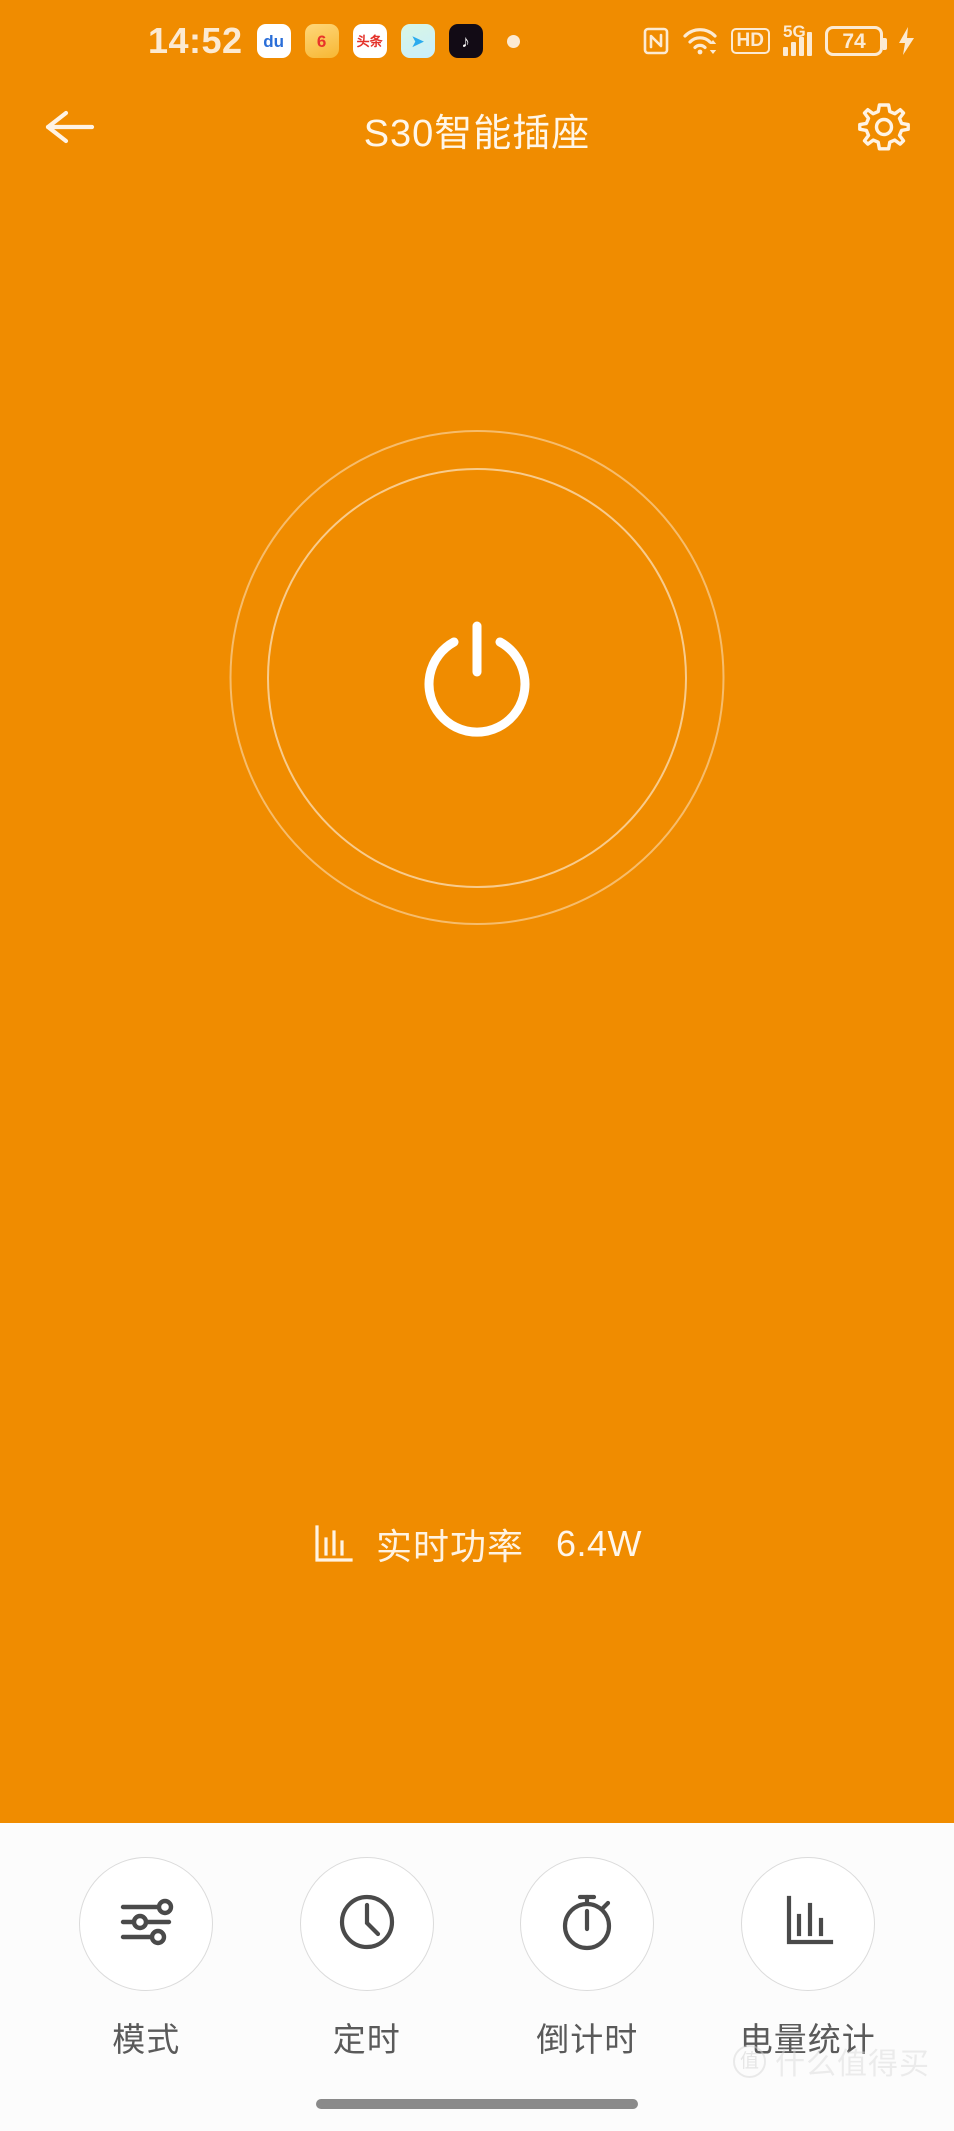  I want to click on tool-circle-timer, so click(366, 1924).